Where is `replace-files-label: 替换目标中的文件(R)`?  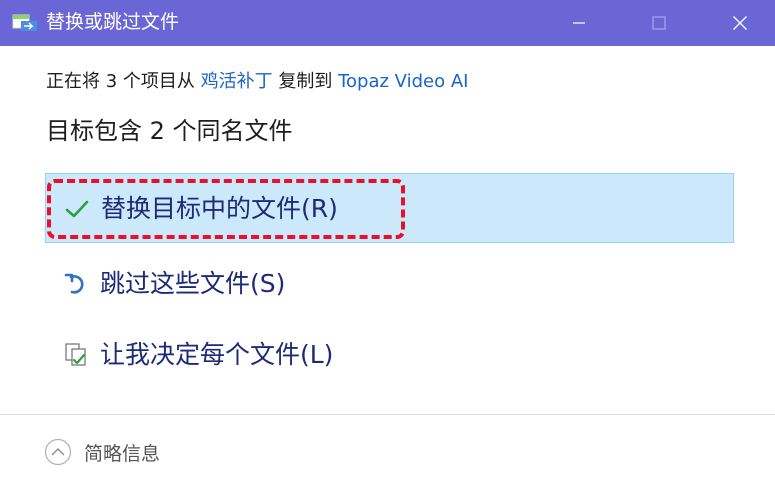
replace-files-label: 替换目标中的文件(R) is located at coordinates (219, 208).